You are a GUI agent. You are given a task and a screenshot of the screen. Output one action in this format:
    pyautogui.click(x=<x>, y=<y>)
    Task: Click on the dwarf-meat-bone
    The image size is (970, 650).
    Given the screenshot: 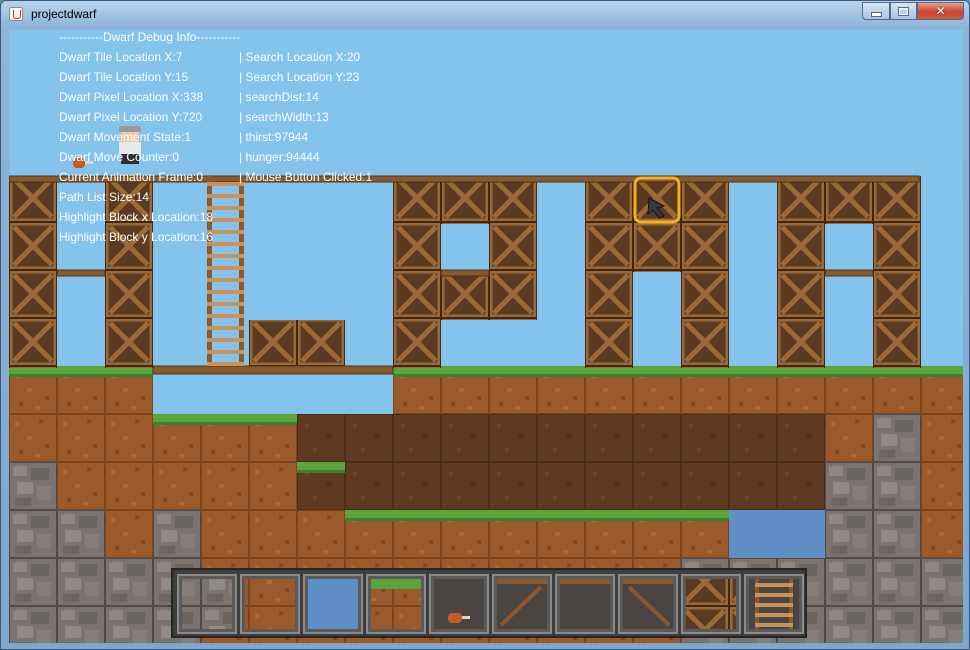 What is the action you would take?
    pyautogui.click(x=89, y=162)
    